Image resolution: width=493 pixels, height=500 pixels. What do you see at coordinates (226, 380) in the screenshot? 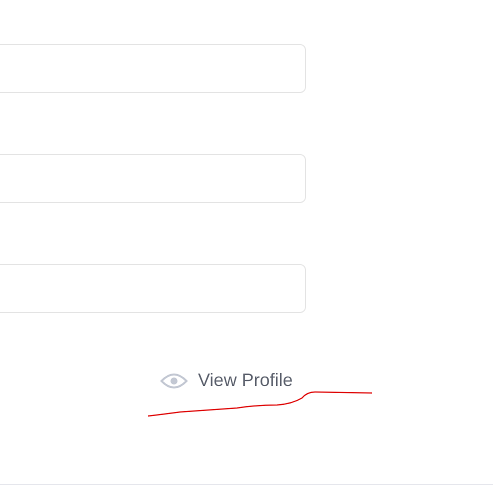
I see `view-profile-link: View Profile` at bounding box center [226, 380].